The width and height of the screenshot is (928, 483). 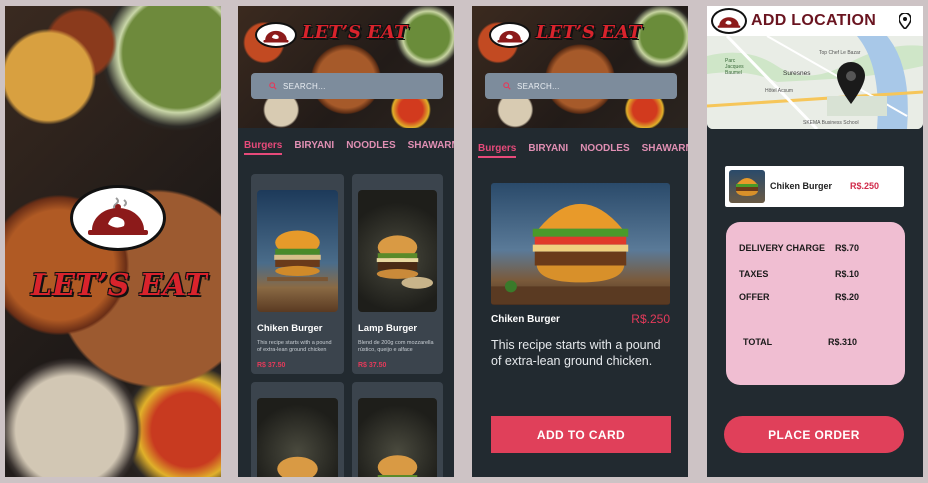 I want to click on location-pin-icon, so click(x=905, y=21).